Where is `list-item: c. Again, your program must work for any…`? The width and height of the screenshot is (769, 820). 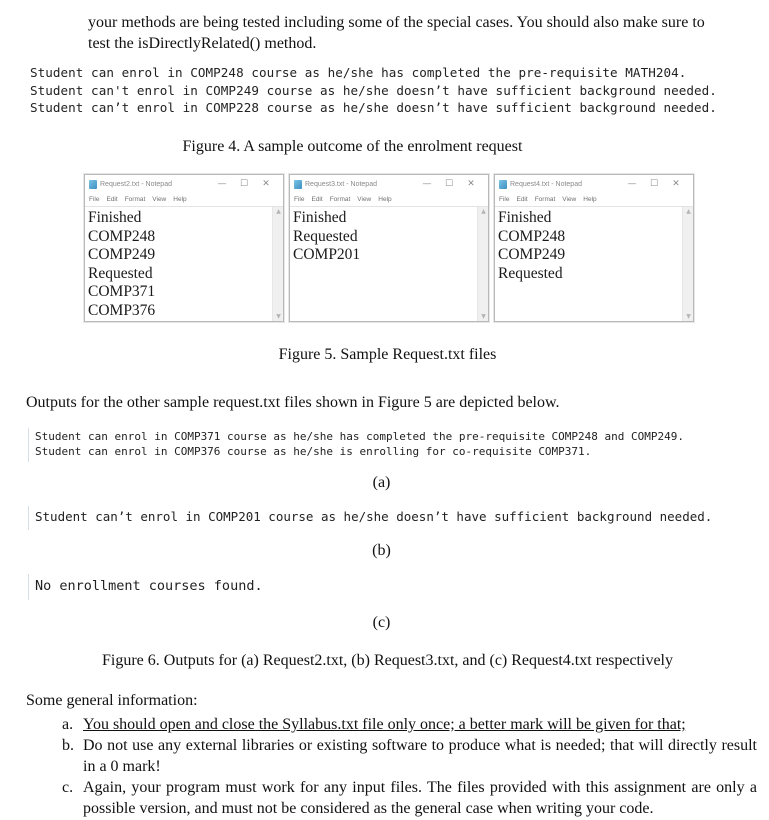
list-item: c. Again, your program must work for any… is located at coordinates (409, 798).